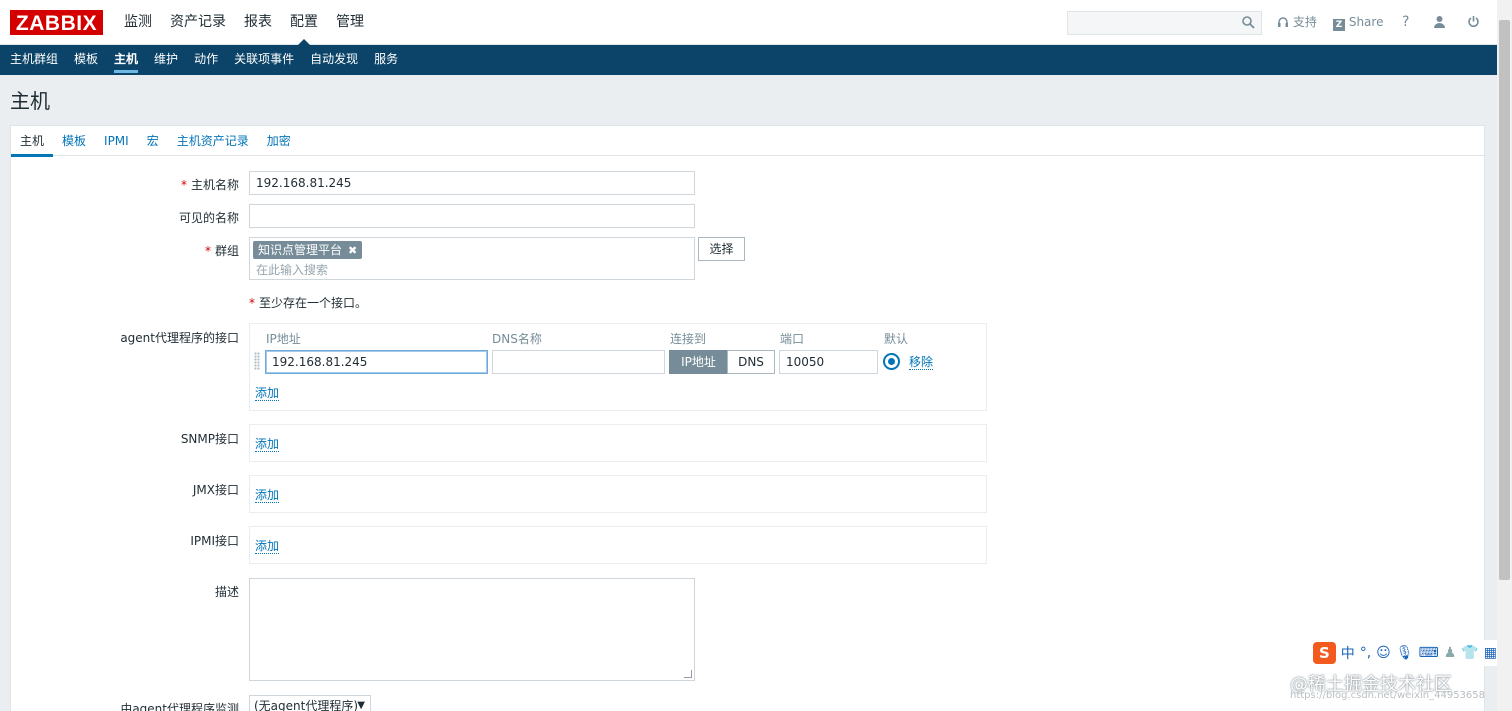 The width and height of the screenshot is (1512, 711). Describe the element at coordinates (1439, 22) in the screenshot. I see `user-profile-icon` at that location.